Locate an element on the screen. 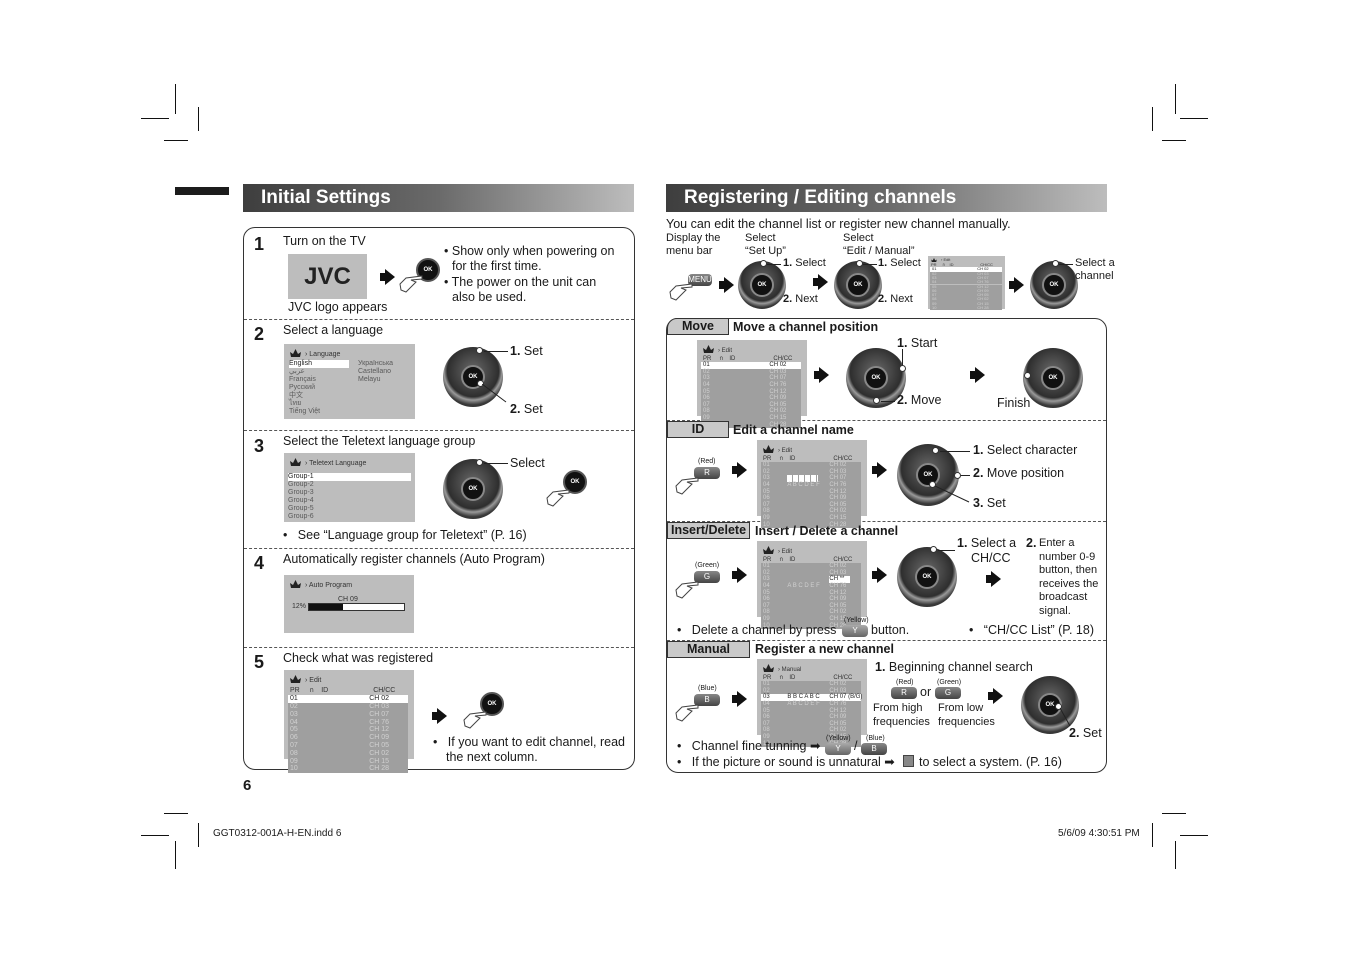  channel-row: 04 CH 76 is located at coordinates (751, 385).